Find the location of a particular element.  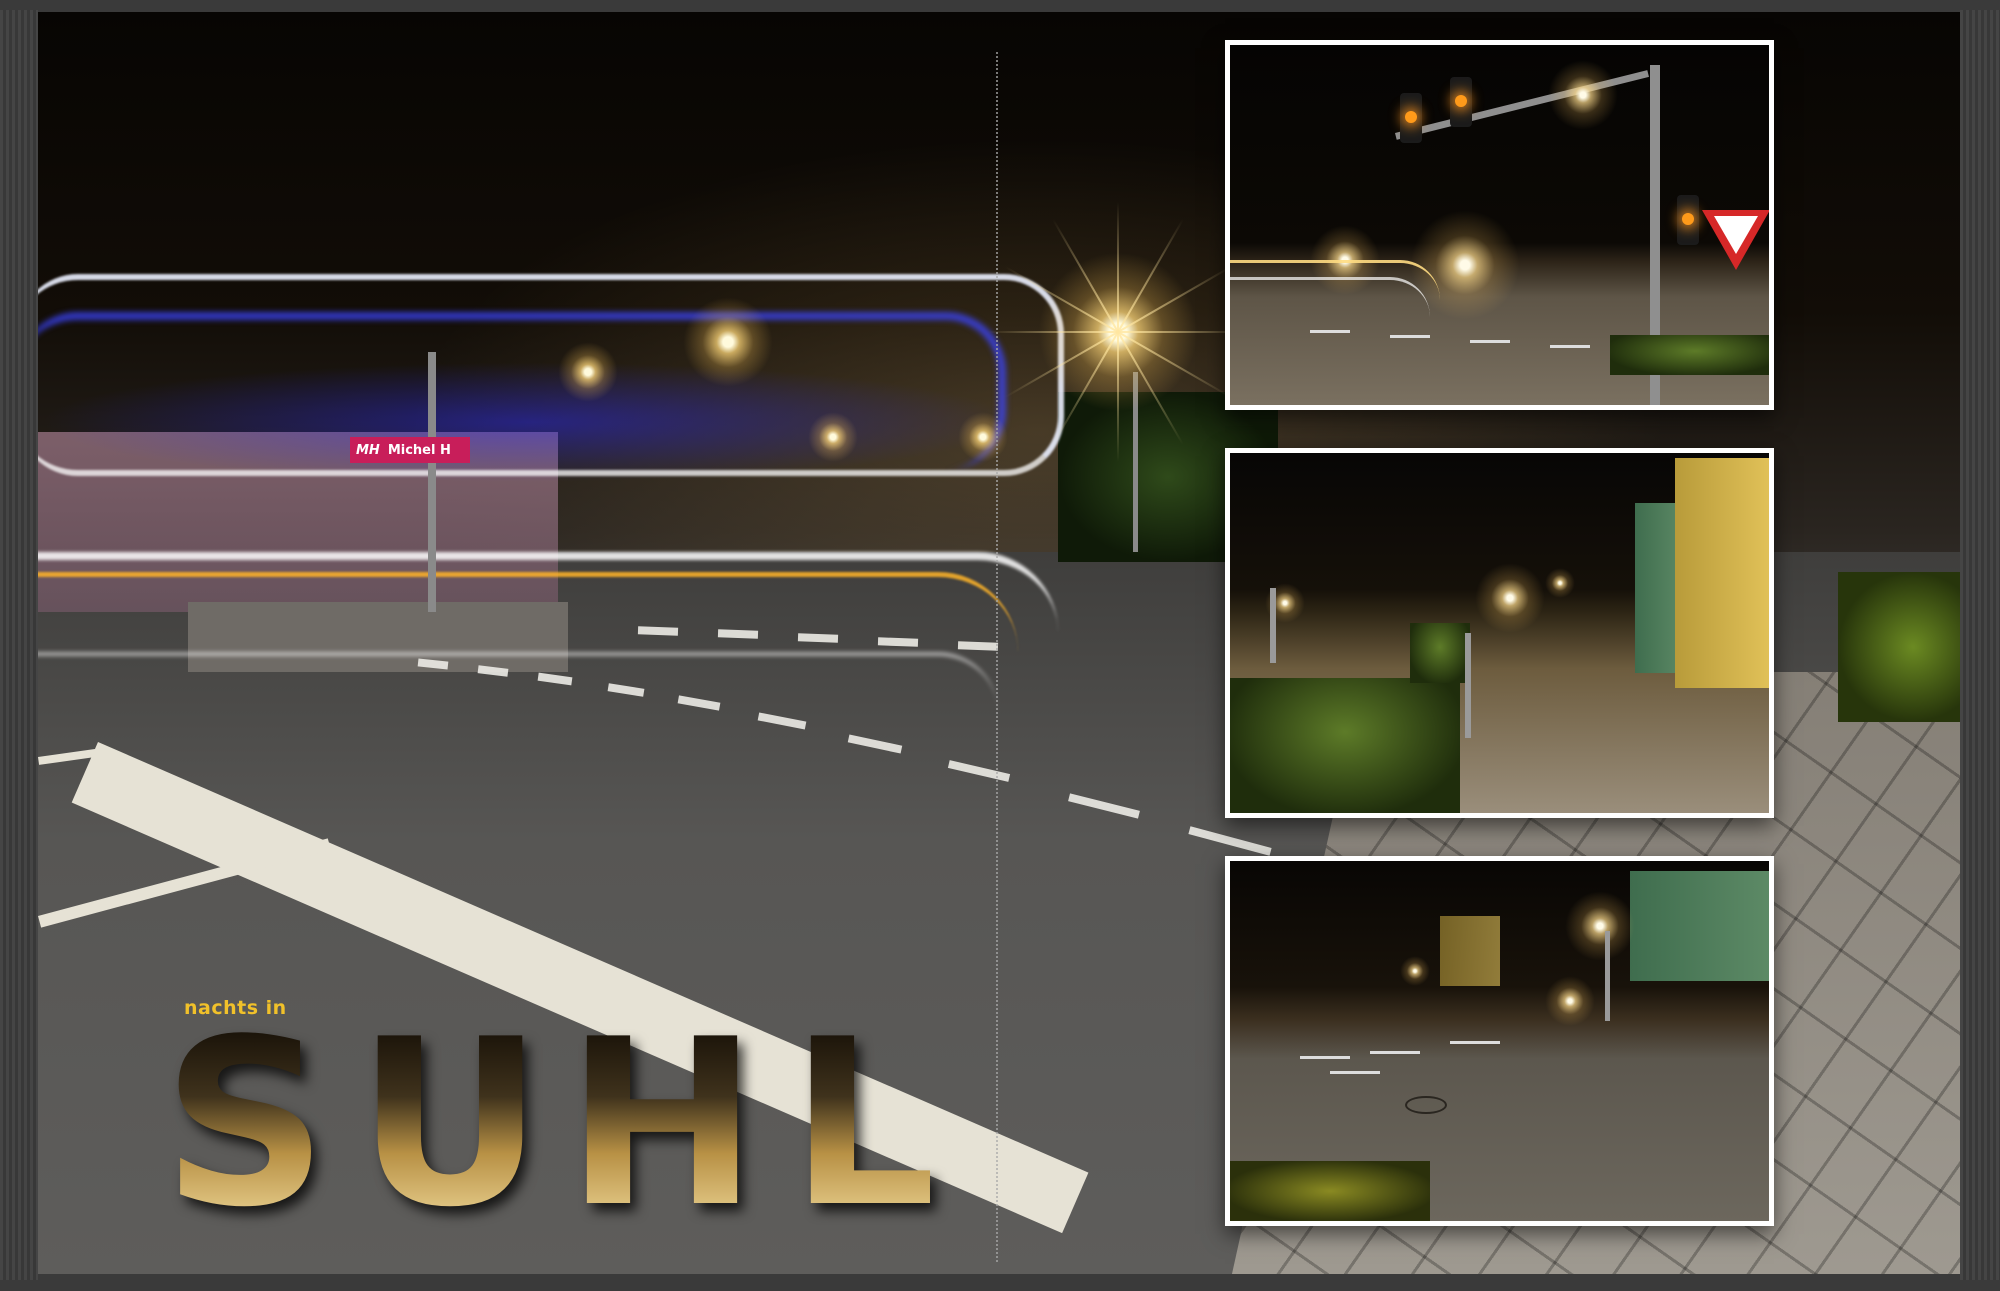

left-scroll-rail is located at coordinates (19, 645).